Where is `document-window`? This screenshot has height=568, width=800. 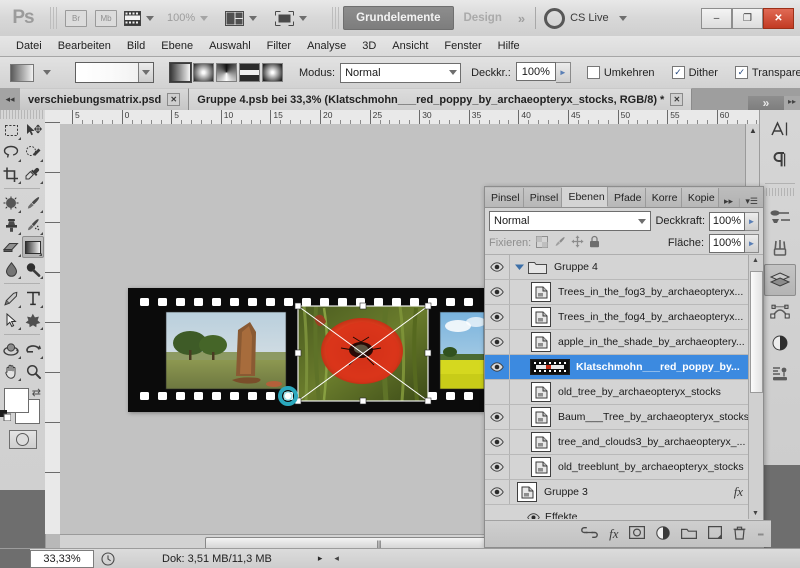 document-window is located at coordinates (307, 350).